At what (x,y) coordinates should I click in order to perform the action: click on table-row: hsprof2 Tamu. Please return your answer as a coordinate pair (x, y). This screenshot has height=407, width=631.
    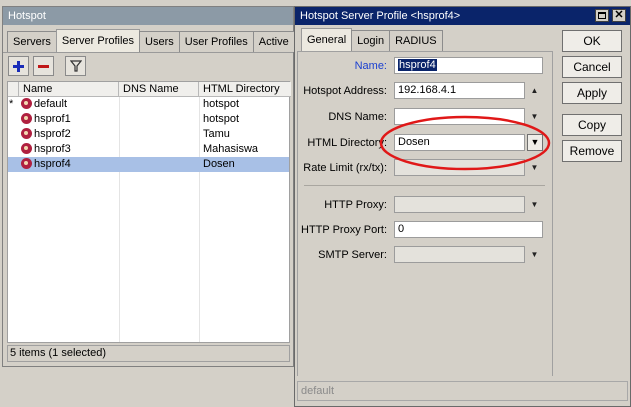
    Looking at the image, I should click on (148, 134).